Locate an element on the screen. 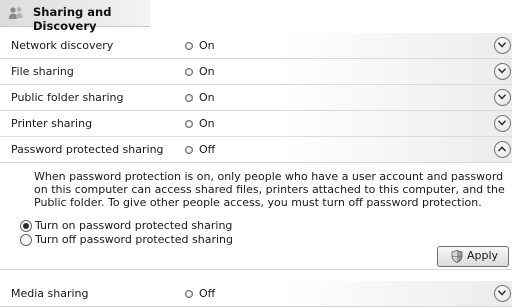 This screenshot has height=307, width=512. row-label: Printer sharing is located at coordinates (52, 123).